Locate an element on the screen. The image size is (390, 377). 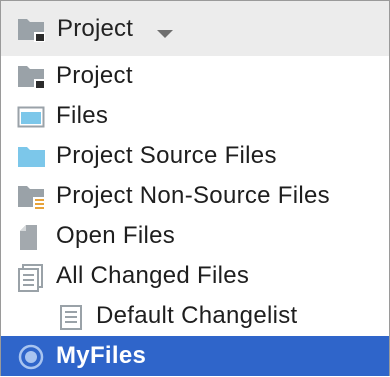
scope-item-label: Open Files is located at coordinates (116, 235).